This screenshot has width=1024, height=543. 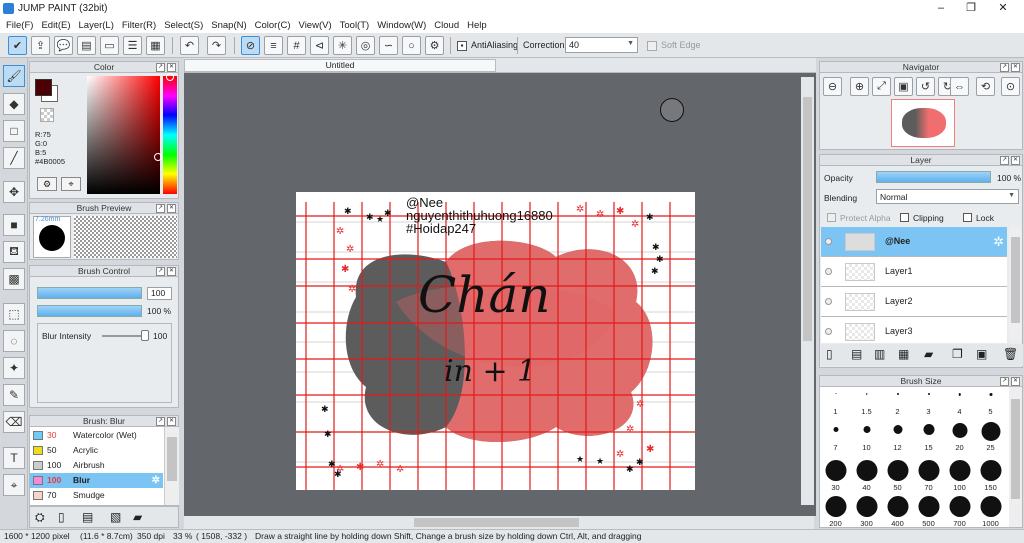 I want to click on eyedropper-tool-icon: ⌖, so click(x=14, y=485).